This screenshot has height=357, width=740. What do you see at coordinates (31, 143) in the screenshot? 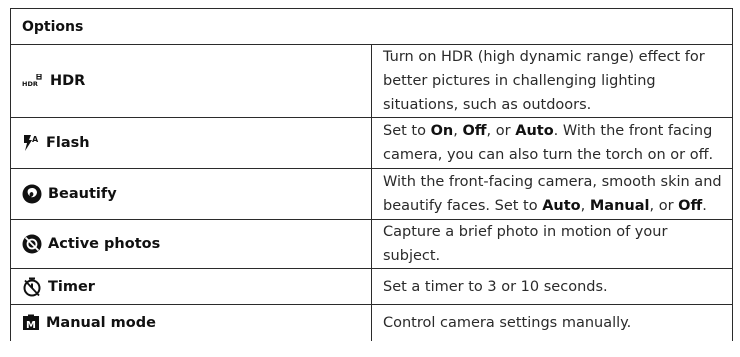
I see `flash-auto-icon: A` at bounding box center [31, 143].